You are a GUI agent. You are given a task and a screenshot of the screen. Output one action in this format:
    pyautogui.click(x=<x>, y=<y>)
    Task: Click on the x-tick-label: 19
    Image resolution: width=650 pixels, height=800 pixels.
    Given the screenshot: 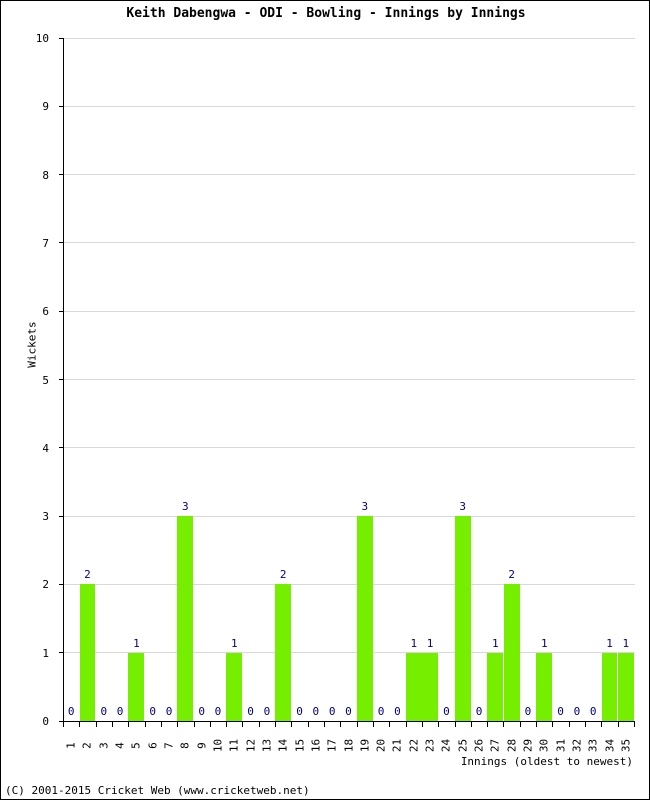 What is the action you would take?
    pyautogui.click(x=365, y=745)
    